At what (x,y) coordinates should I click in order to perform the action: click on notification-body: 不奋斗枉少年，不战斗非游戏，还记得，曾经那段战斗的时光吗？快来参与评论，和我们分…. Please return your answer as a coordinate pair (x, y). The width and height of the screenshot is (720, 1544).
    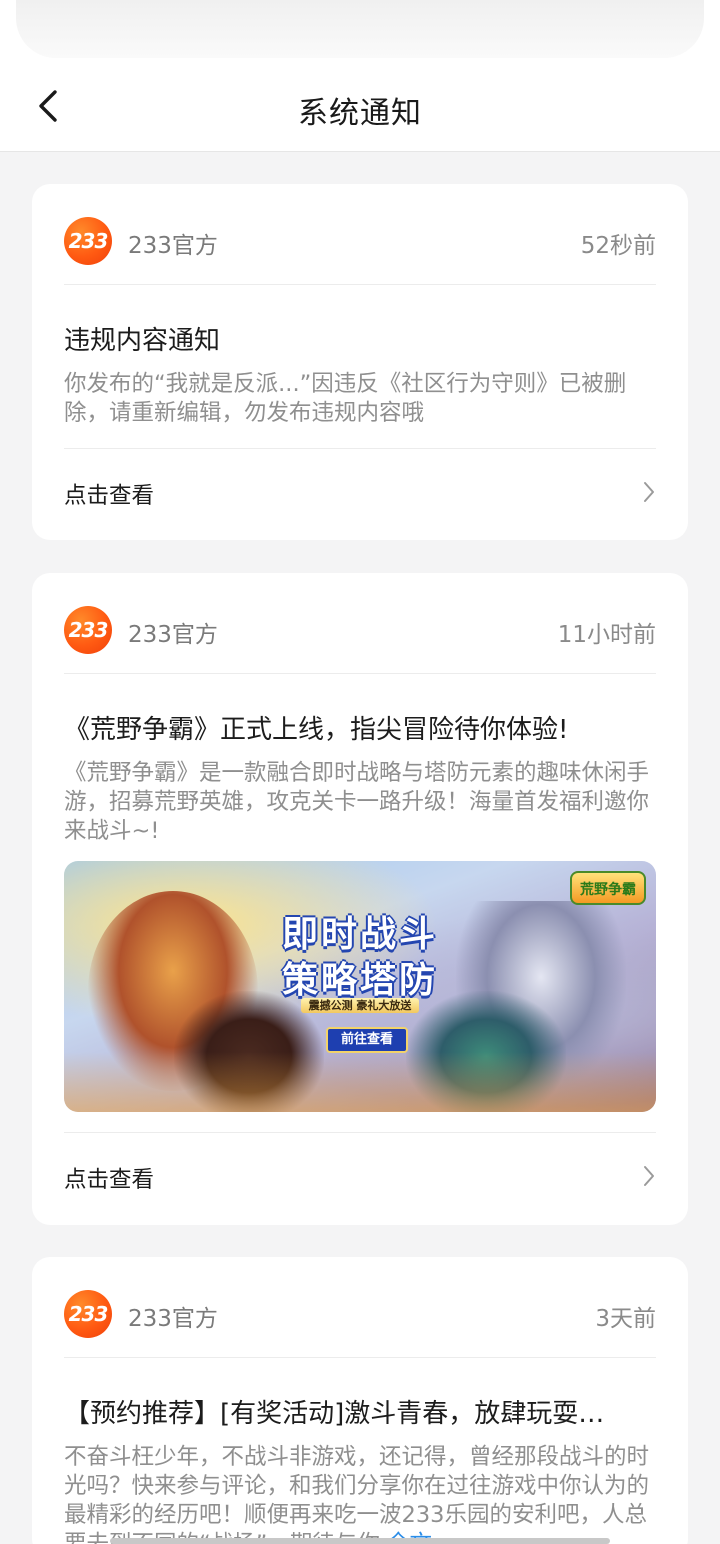
    Looking at the image, I should click on (361, 1493).